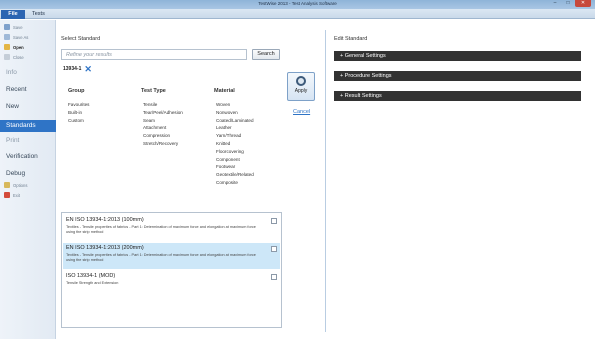 The image size is (595, 339). What do you see at coordinates (7, 47) in the screenshot?
I see `open-folder-icon` at bounding box center [7, 47].